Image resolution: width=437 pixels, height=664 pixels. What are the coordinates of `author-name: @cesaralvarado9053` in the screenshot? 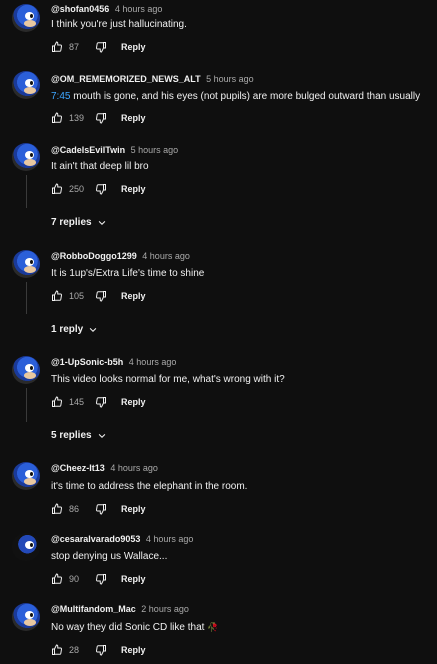 It's located at (95, 539).